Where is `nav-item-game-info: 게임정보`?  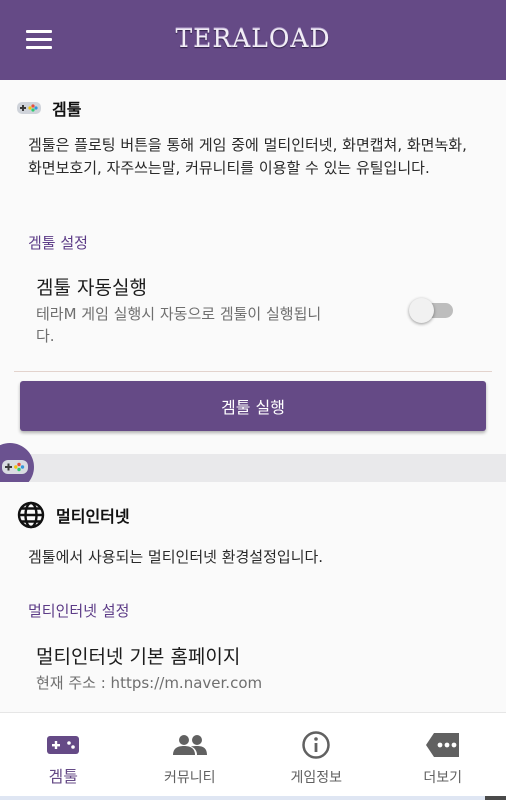 nav-item-game-info: 게임정보 is located at coordinates (316, 756).